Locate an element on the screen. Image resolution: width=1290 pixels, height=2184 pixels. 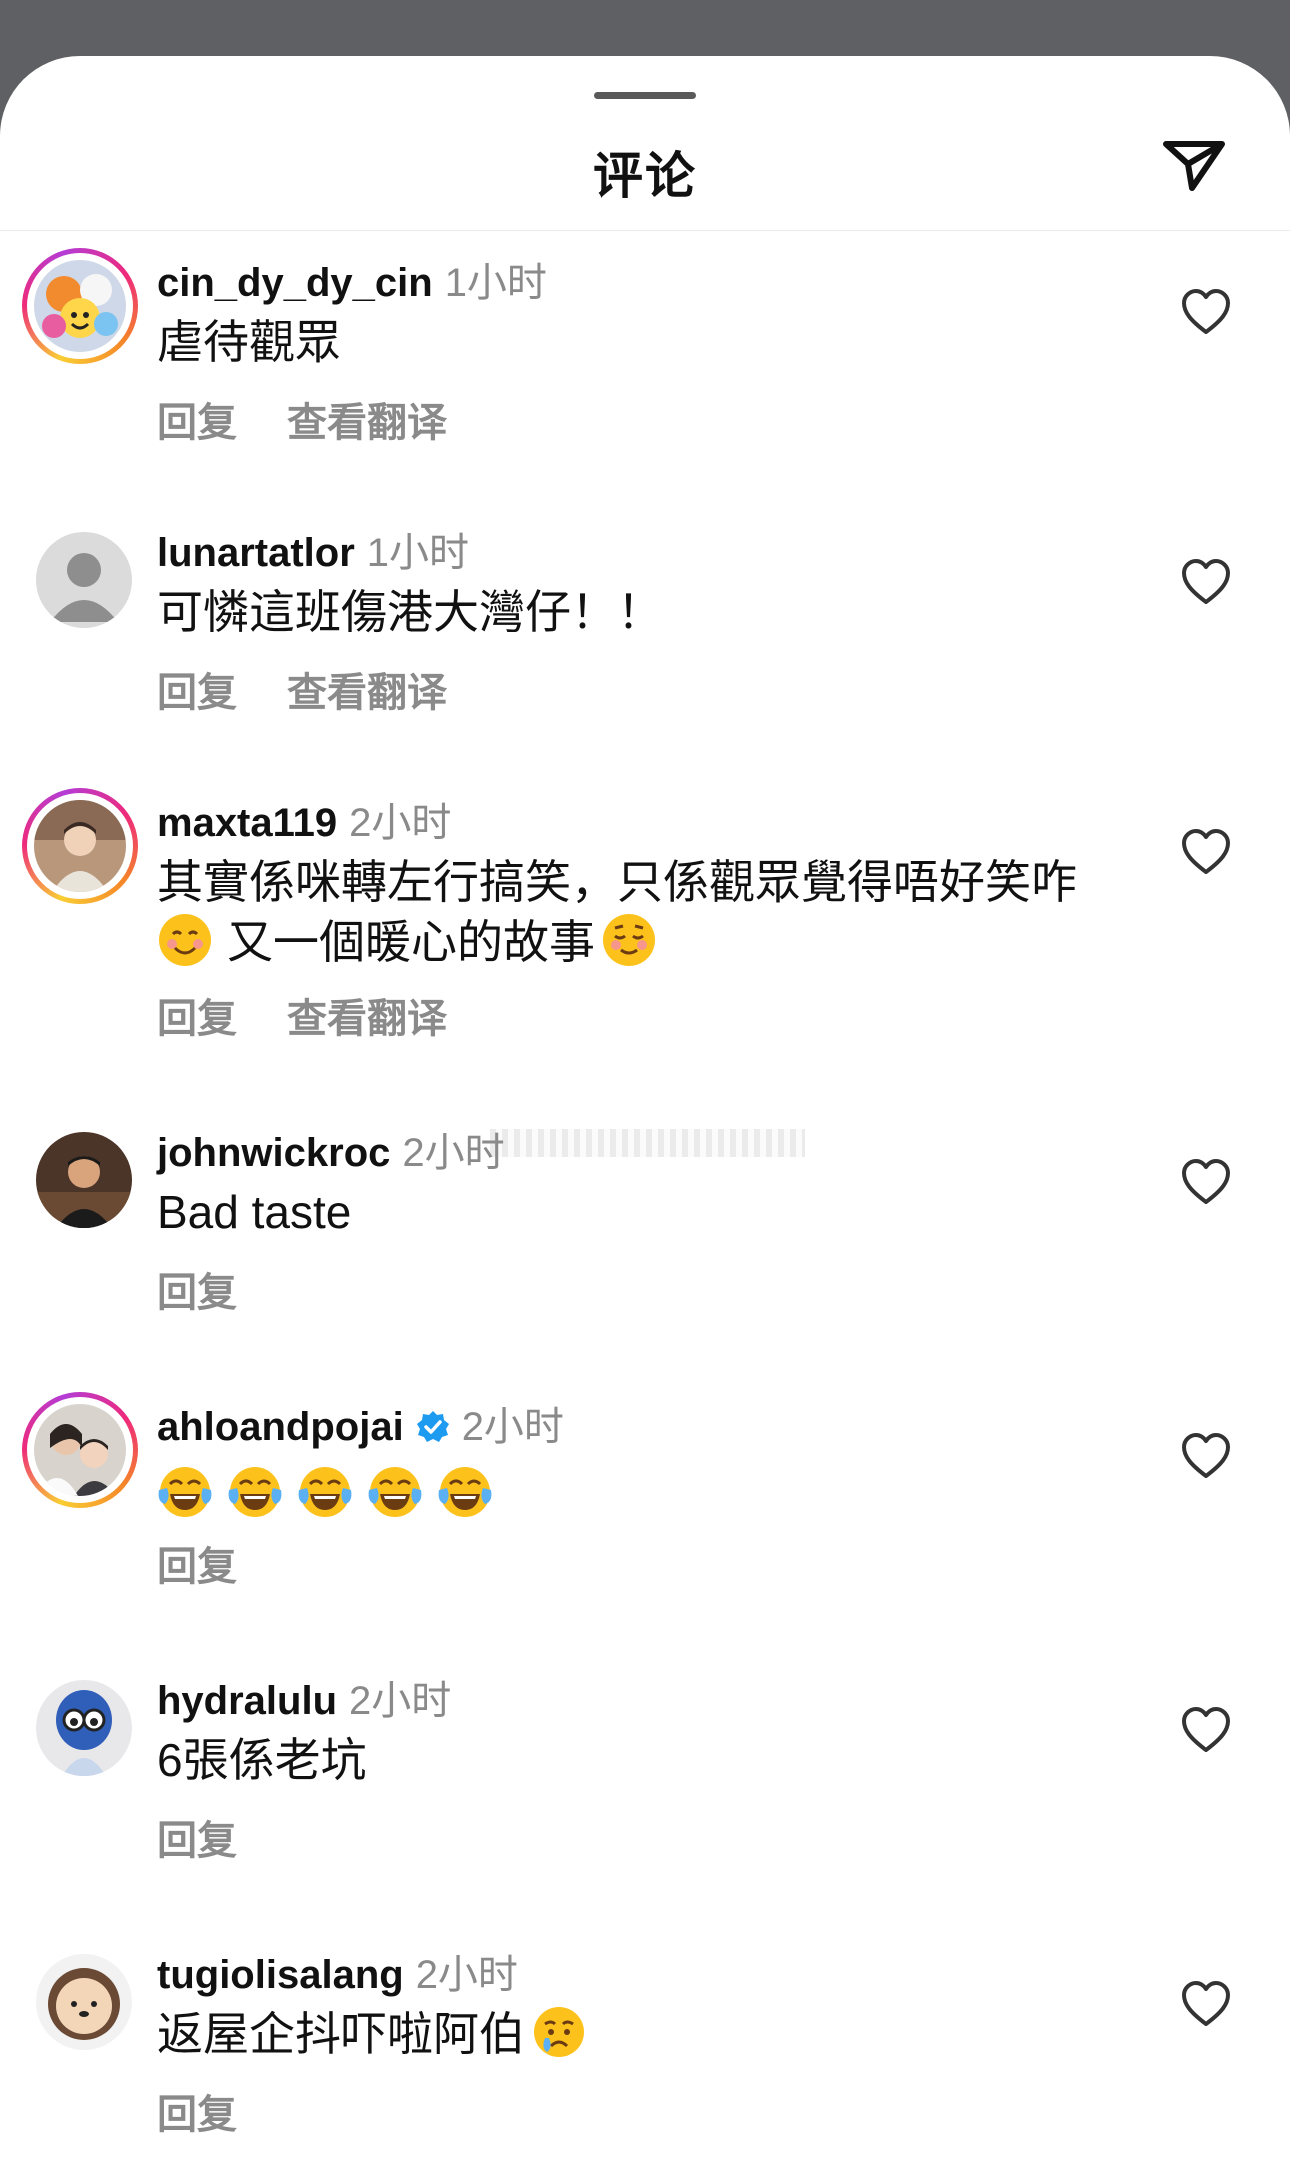
comment-text: 虐待觀眾 is located at coordinates (249, 342).